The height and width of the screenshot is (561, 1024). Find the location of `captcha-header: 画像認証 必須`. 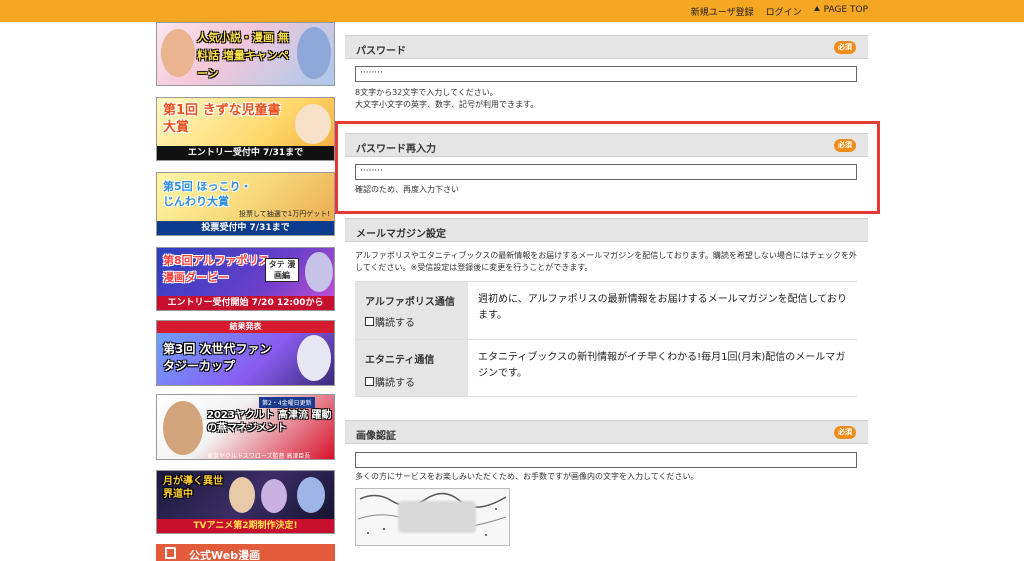

captcha-header: 画像認証 必須 is located at coordinates (606, 432).